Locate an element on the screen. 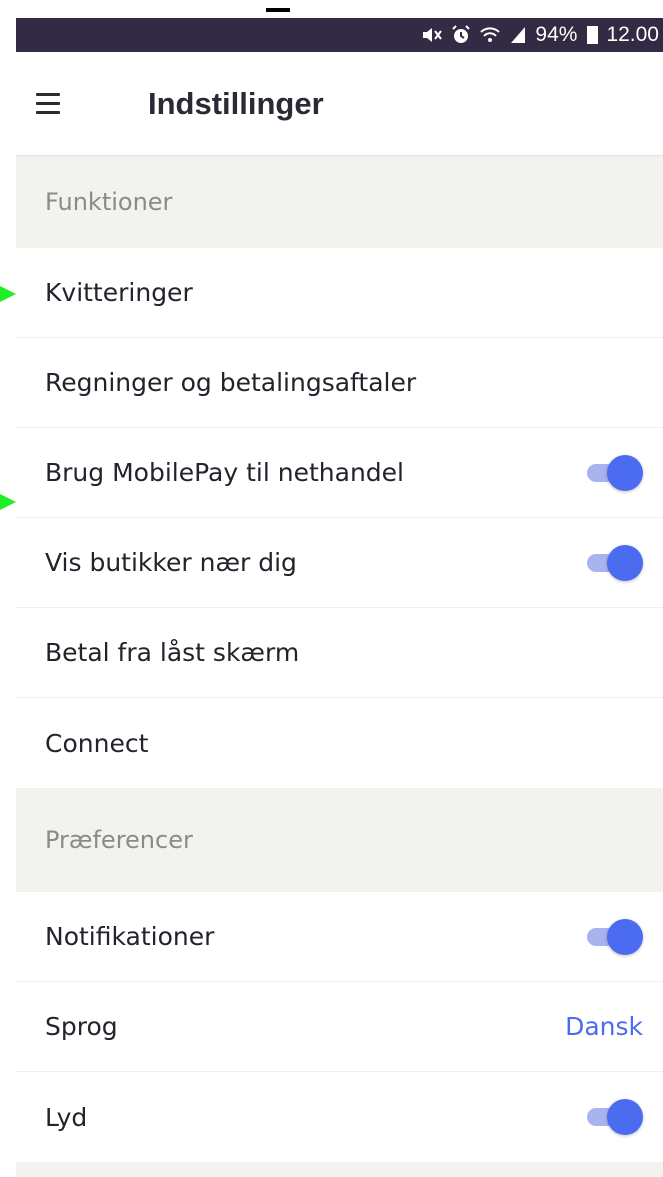 This screenshot has width=663, height=1177. settings-item-sprog: Sprog Dansk is located at coordinates (339, 1027).